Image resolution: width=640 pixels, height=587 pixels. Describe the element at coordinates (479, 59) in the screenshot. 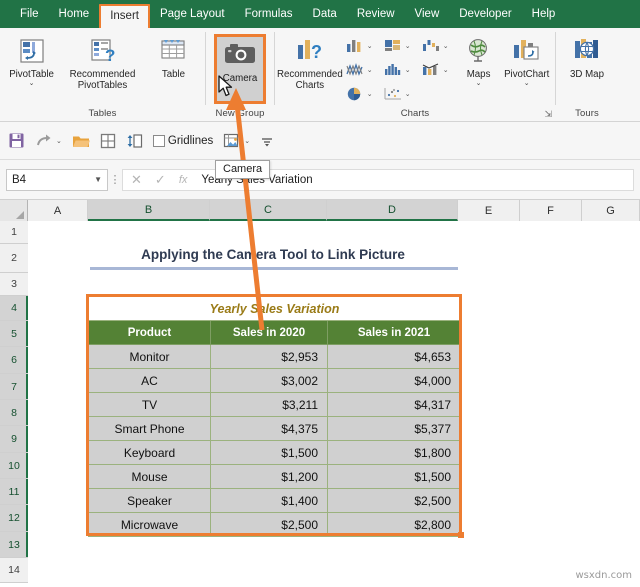

I see `maps-button: Maps ⌄` at that location.